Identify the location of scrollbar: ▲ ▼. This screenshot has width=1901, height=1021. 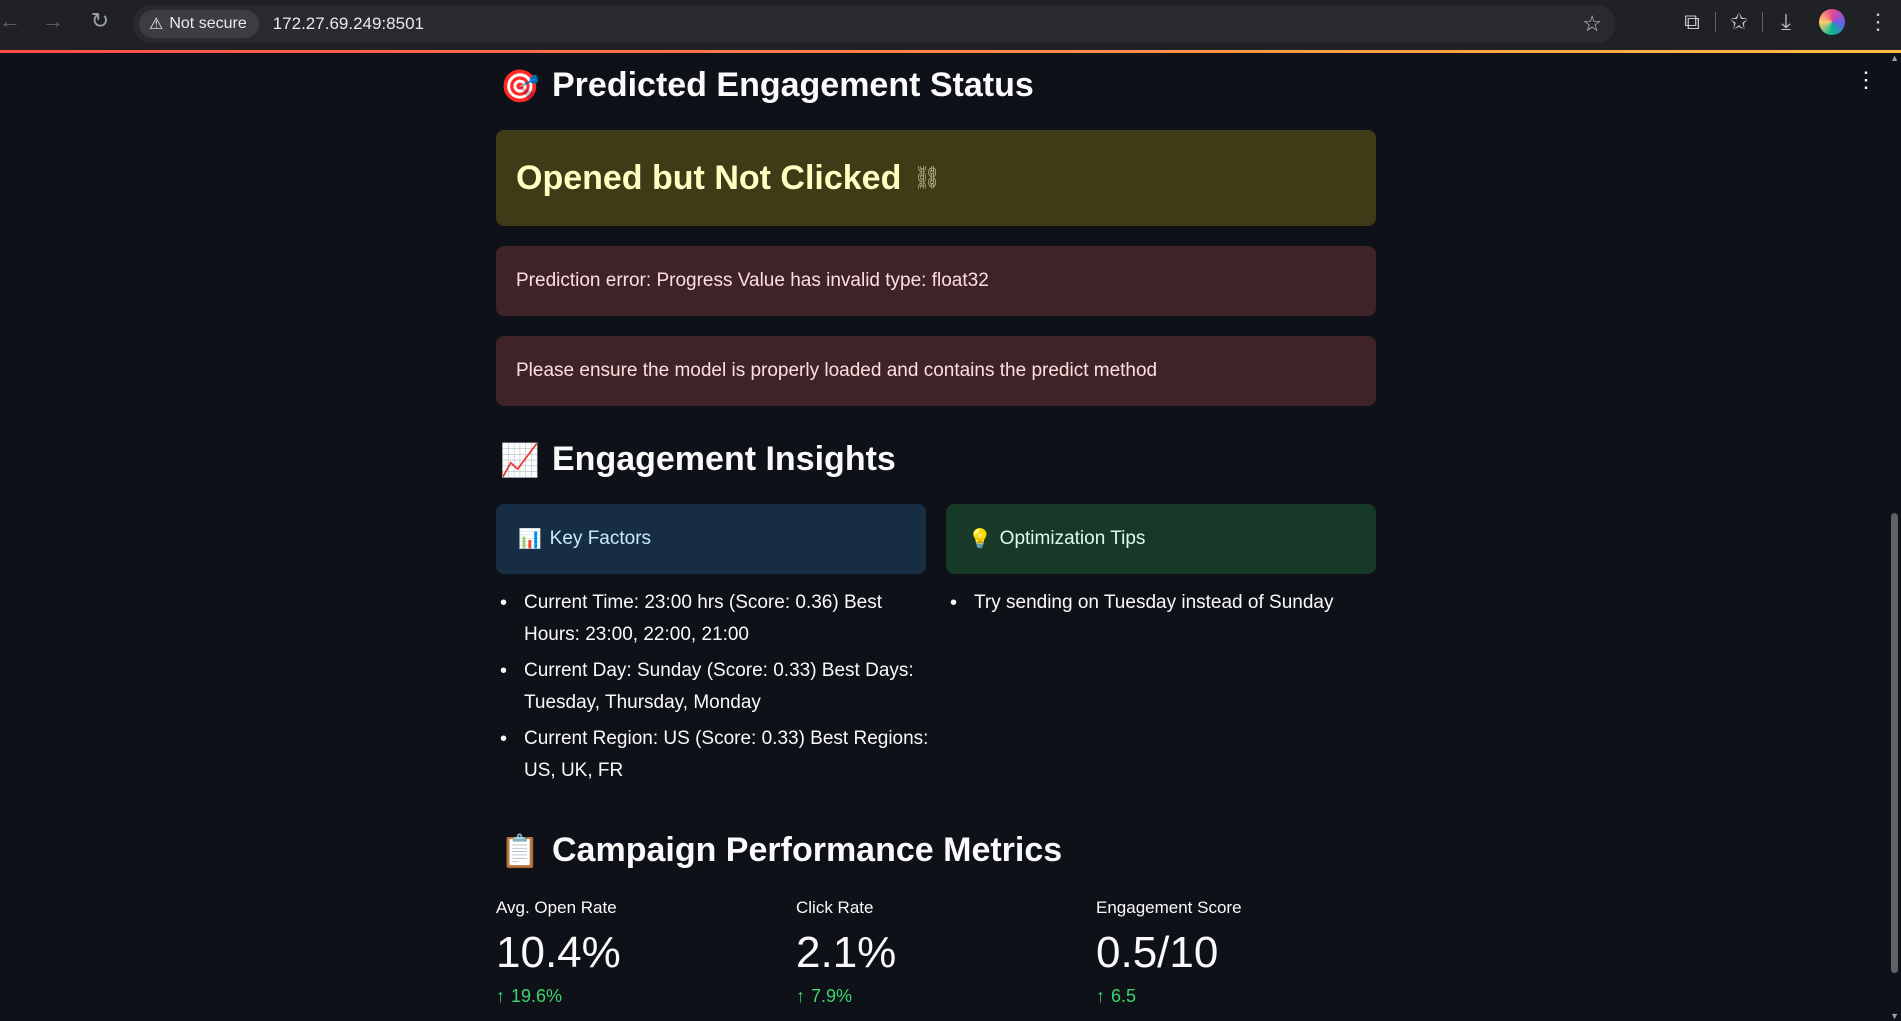
(1894, 537).